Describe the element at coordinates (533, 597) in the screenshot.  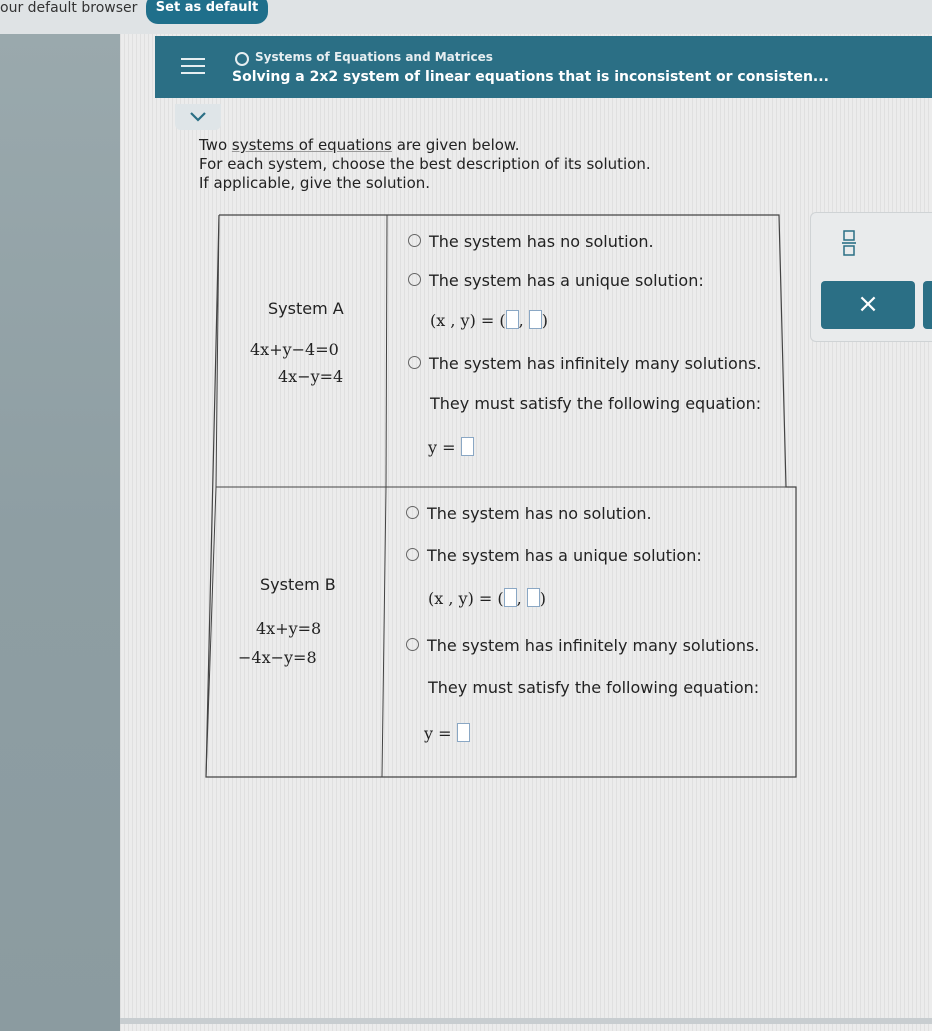
I see `system-b-y-input` at that location.